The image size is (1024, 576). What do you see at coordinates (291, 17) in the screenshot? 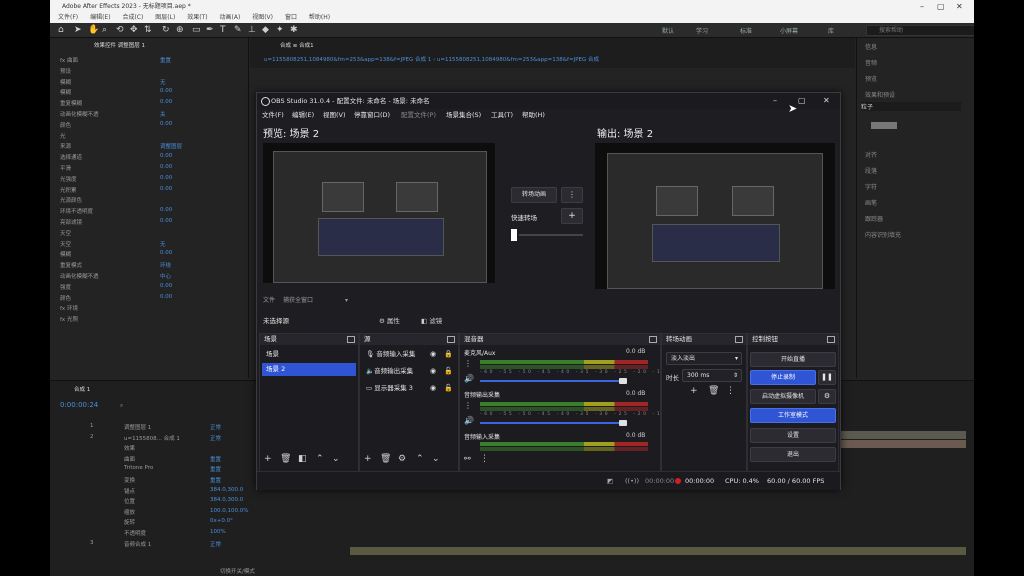
I see `ae-menu-window: 窗口` at bounding box center [291, 17].